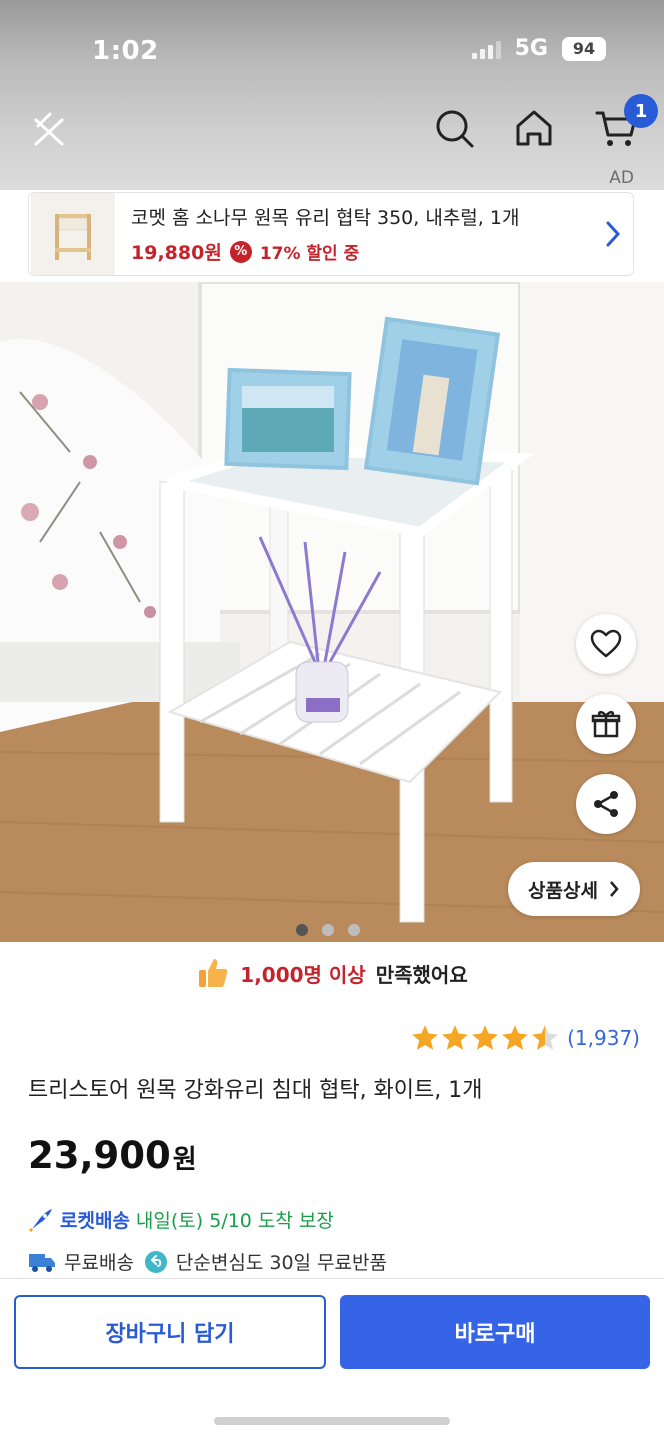 Image resolution: width=664 pixels, height=1440 pixels. I want to click on ad-price: 19,880원, so click(176, 253).